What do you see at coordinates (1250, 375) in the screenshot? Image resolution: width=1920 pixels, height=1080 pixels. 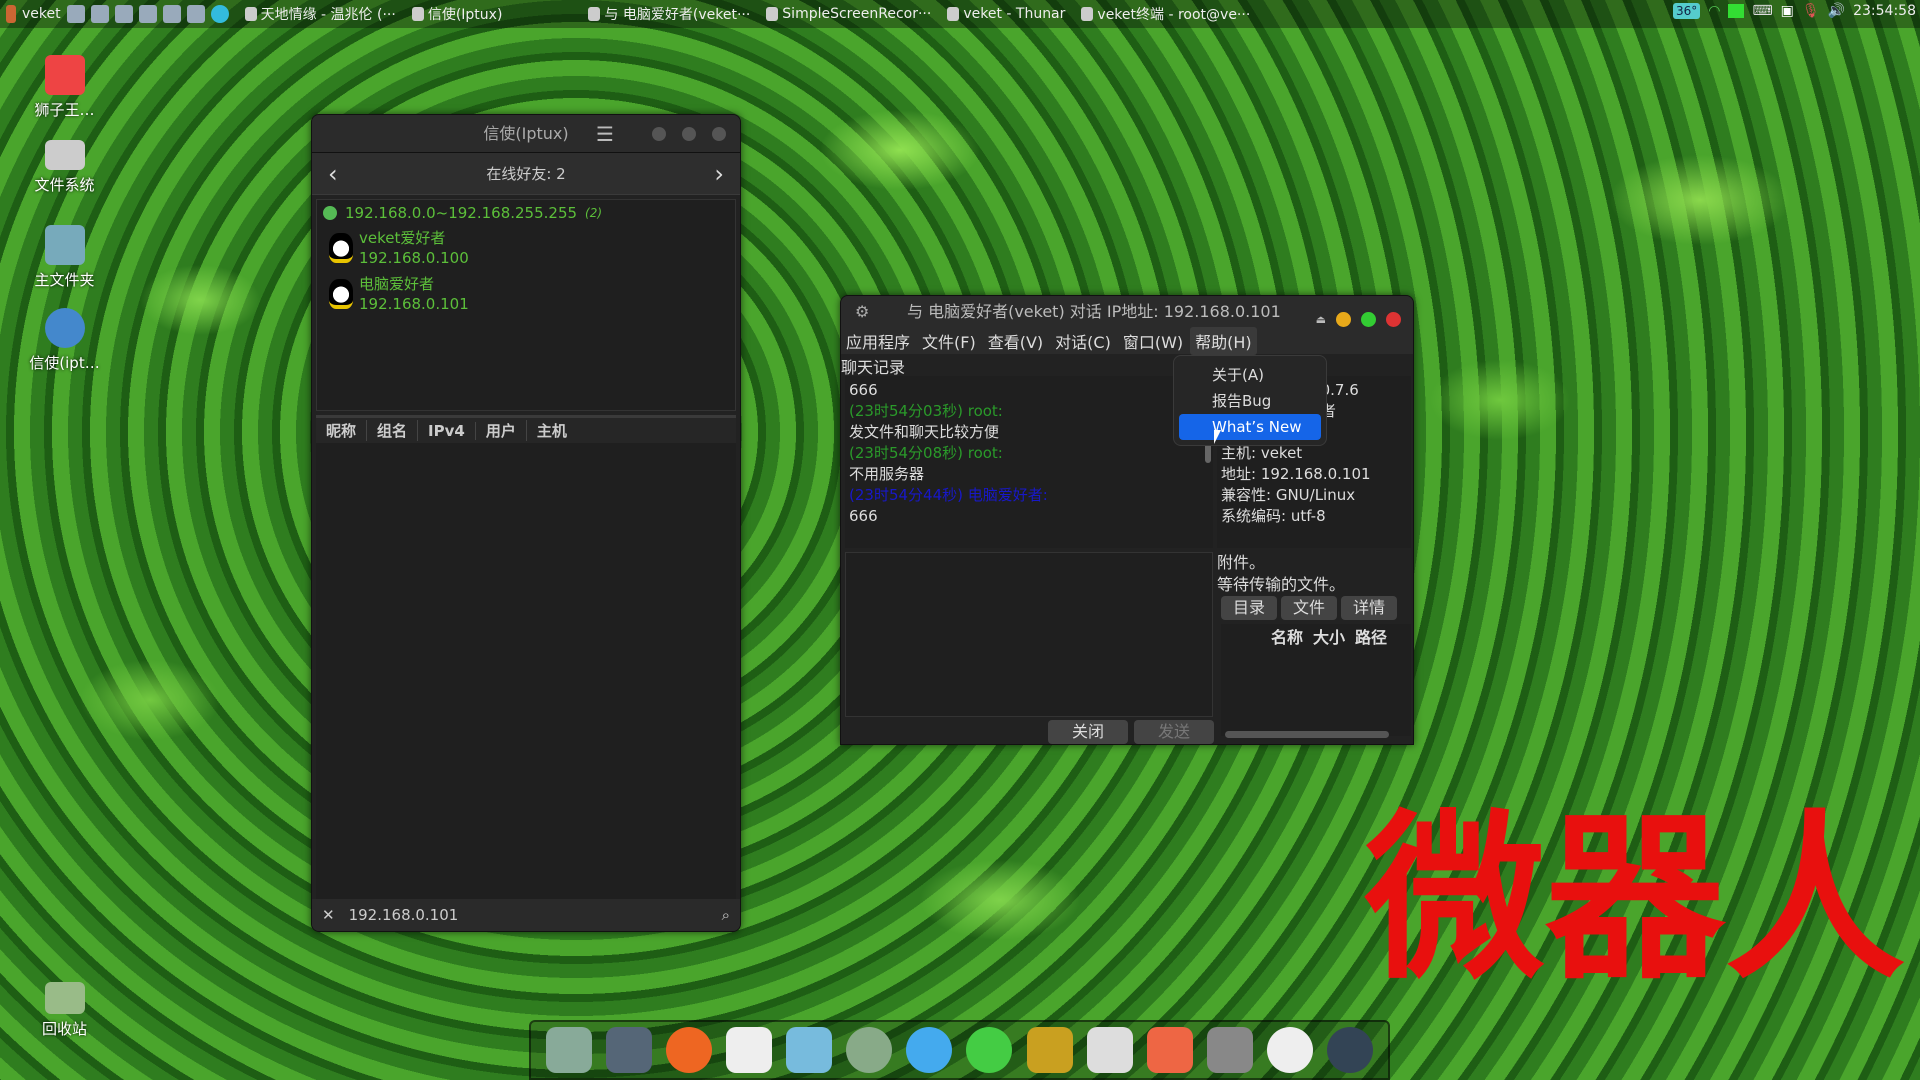 I see `menu-item-about: 关于(A)` at bounding box center [1250, 375].